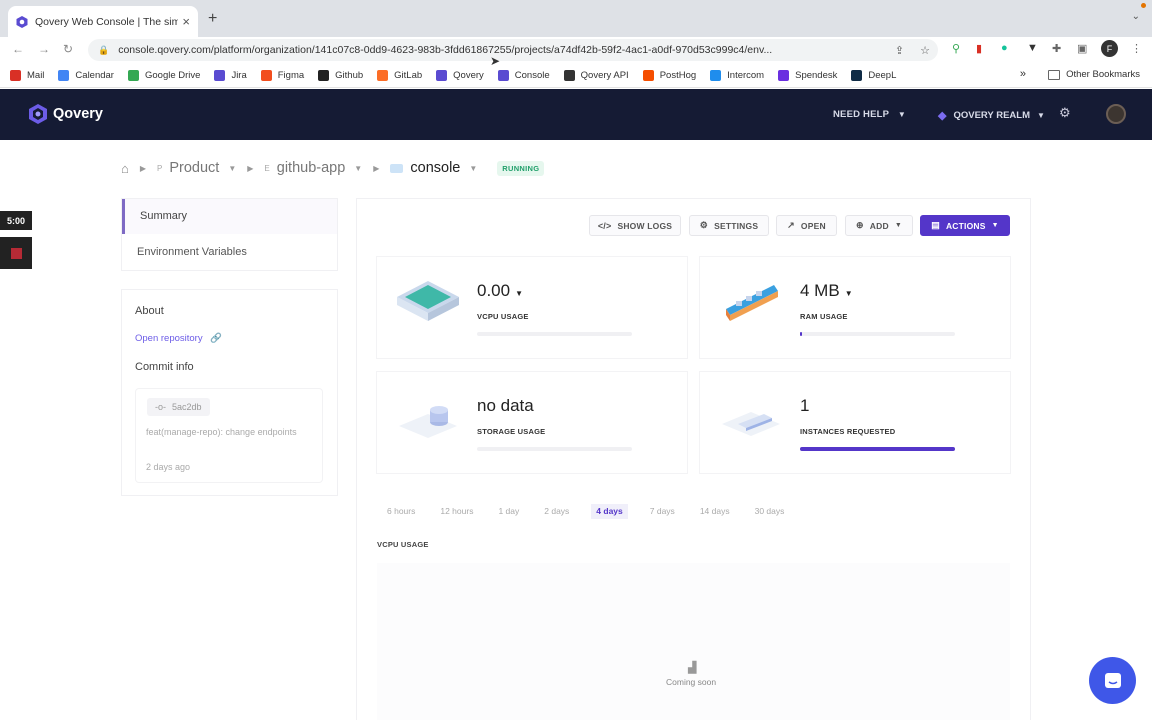 Image resolution: width=1152 pixels, height=720 pixels. Describe the element at coordinates (18, 49) in the screenshot. I see `back-icon: ←` at that location.